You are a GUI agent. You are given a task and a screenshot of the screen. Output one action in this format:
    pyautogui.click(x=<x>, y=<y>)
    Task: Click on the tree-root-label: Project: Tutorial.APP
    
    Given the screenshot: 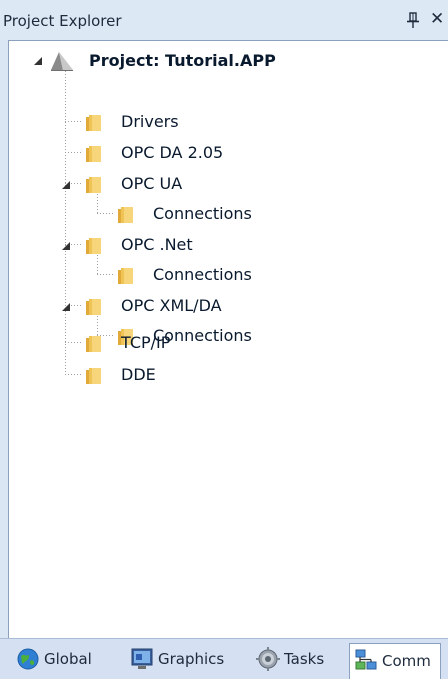 What is the action you would take?
    pyautogui.click(x=182, y=60)
    